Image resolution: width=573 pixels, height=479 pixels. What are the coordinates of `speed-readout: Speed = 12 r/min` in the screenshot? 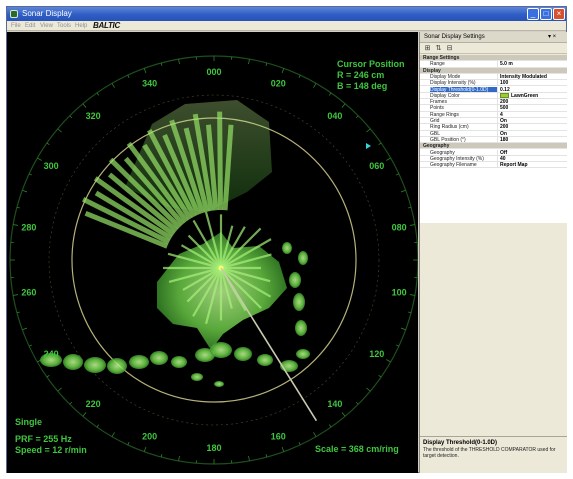 It's located at (51, 450).